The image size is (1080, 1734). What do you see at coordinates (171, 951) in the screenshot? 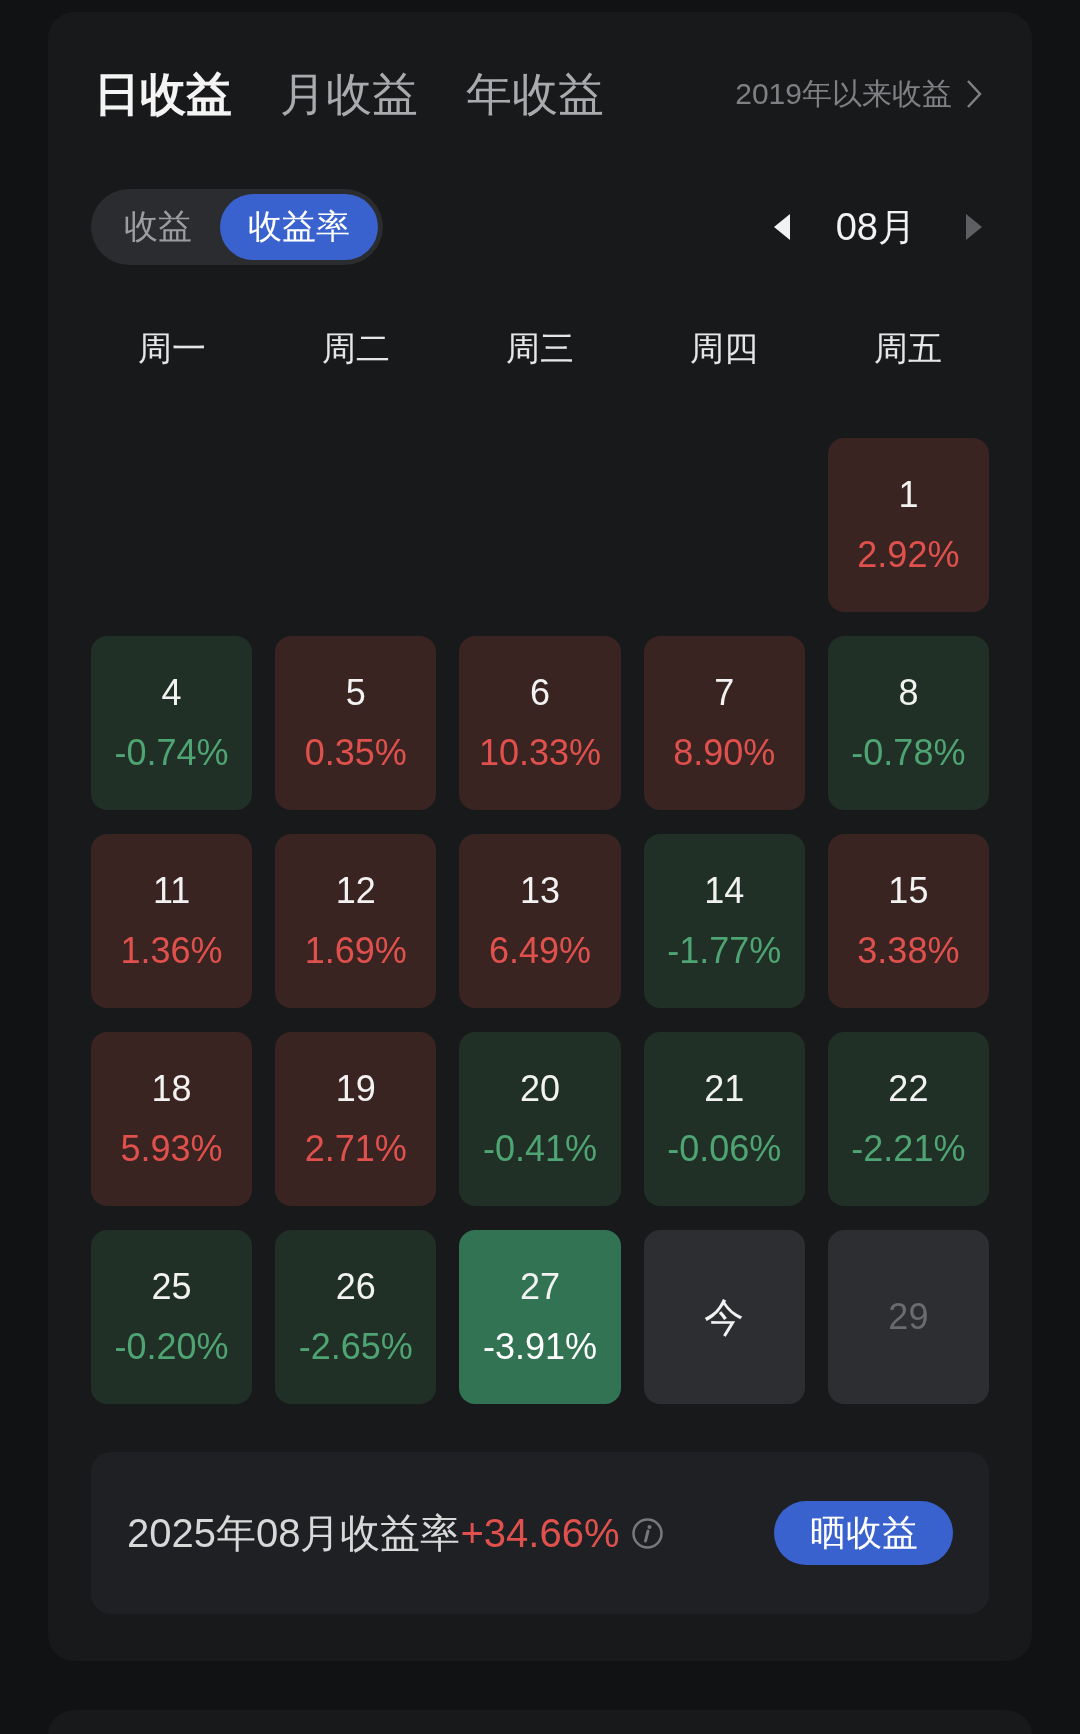
I see `day-return: 1.36%` at bounding box center [171, 951].